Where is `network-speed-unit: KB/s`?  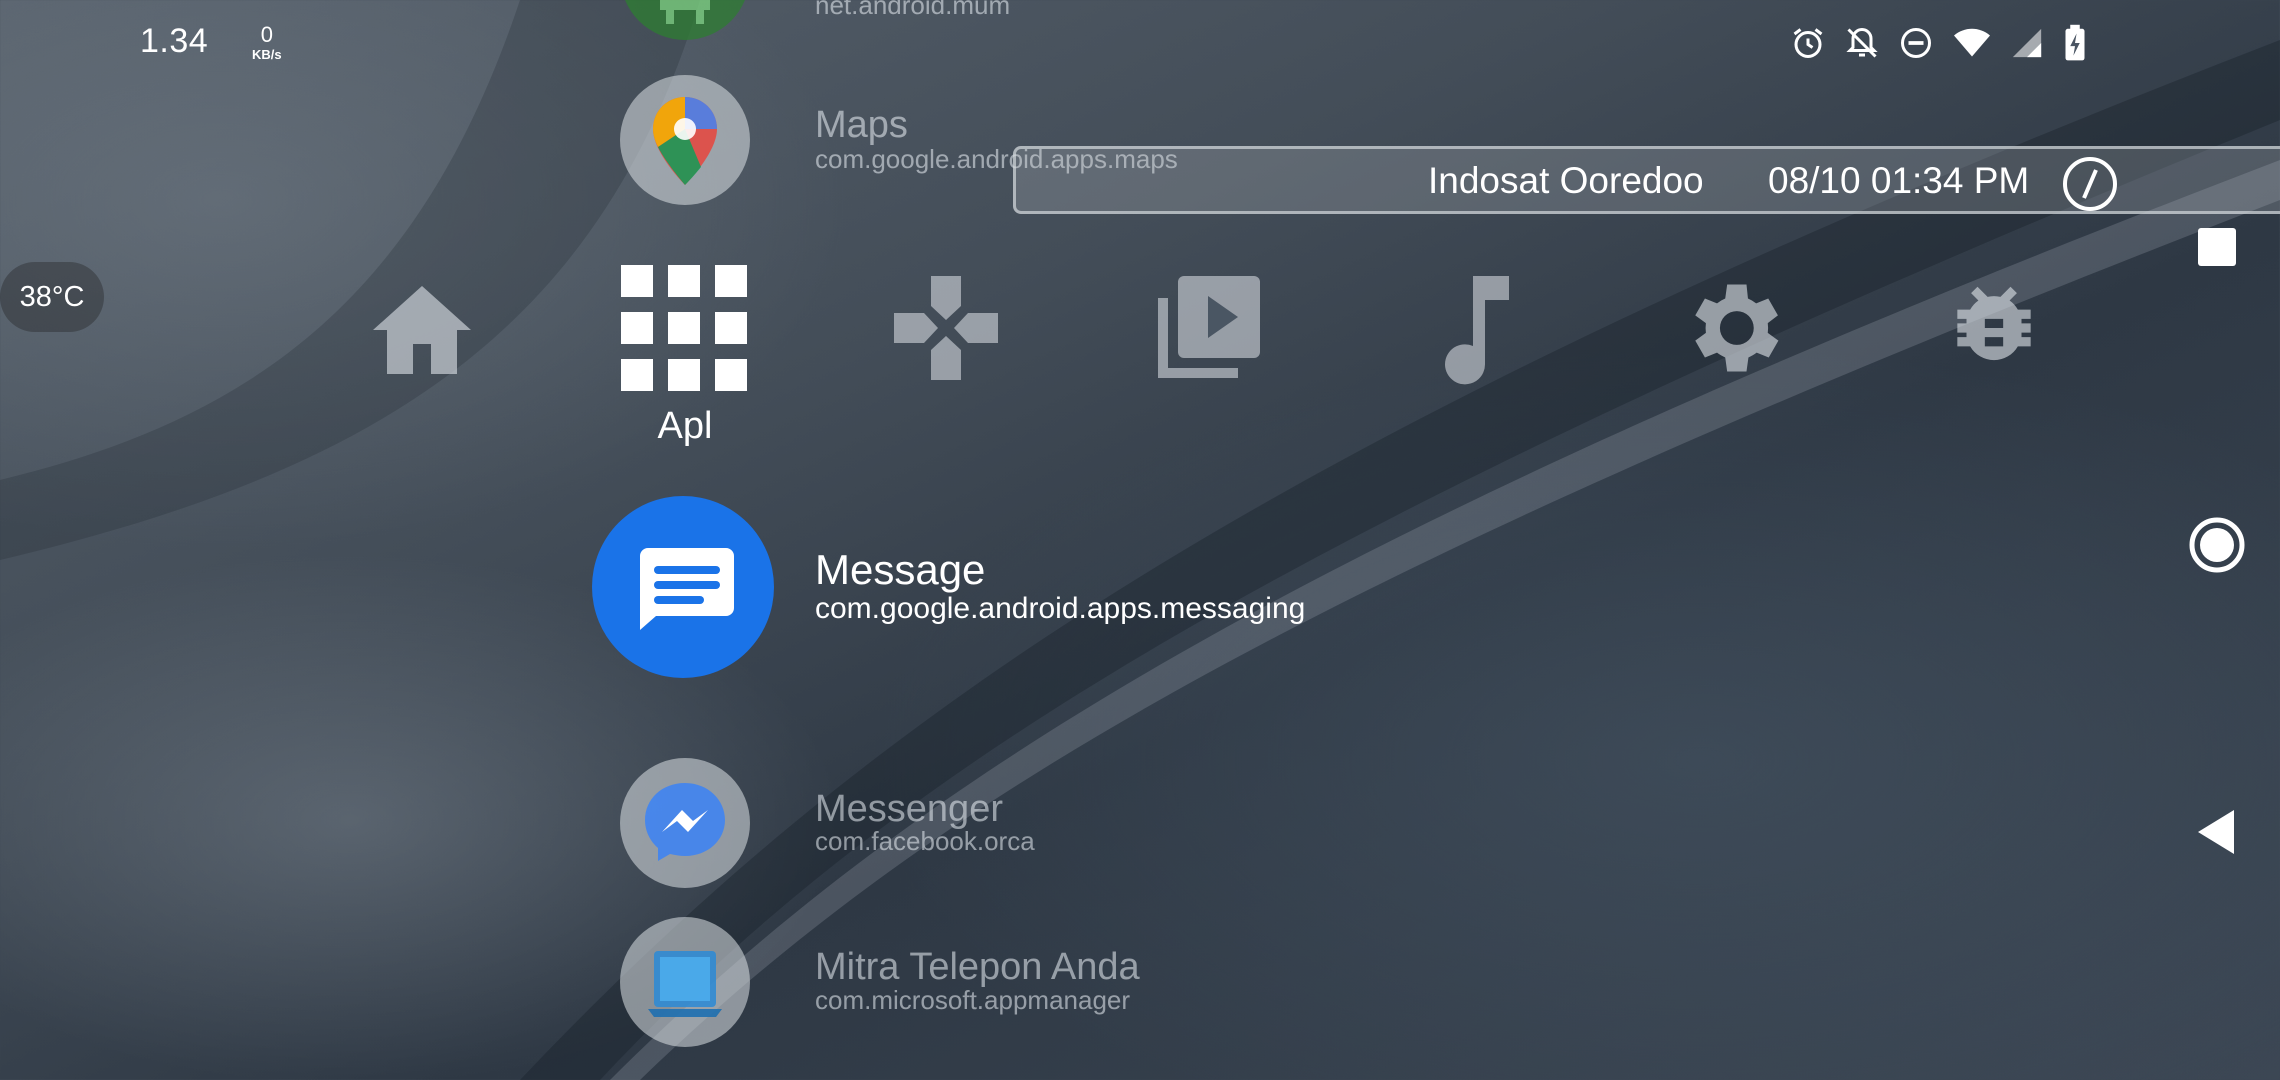
network-speed-unit: KB/s is located at coordinates (267, 54).